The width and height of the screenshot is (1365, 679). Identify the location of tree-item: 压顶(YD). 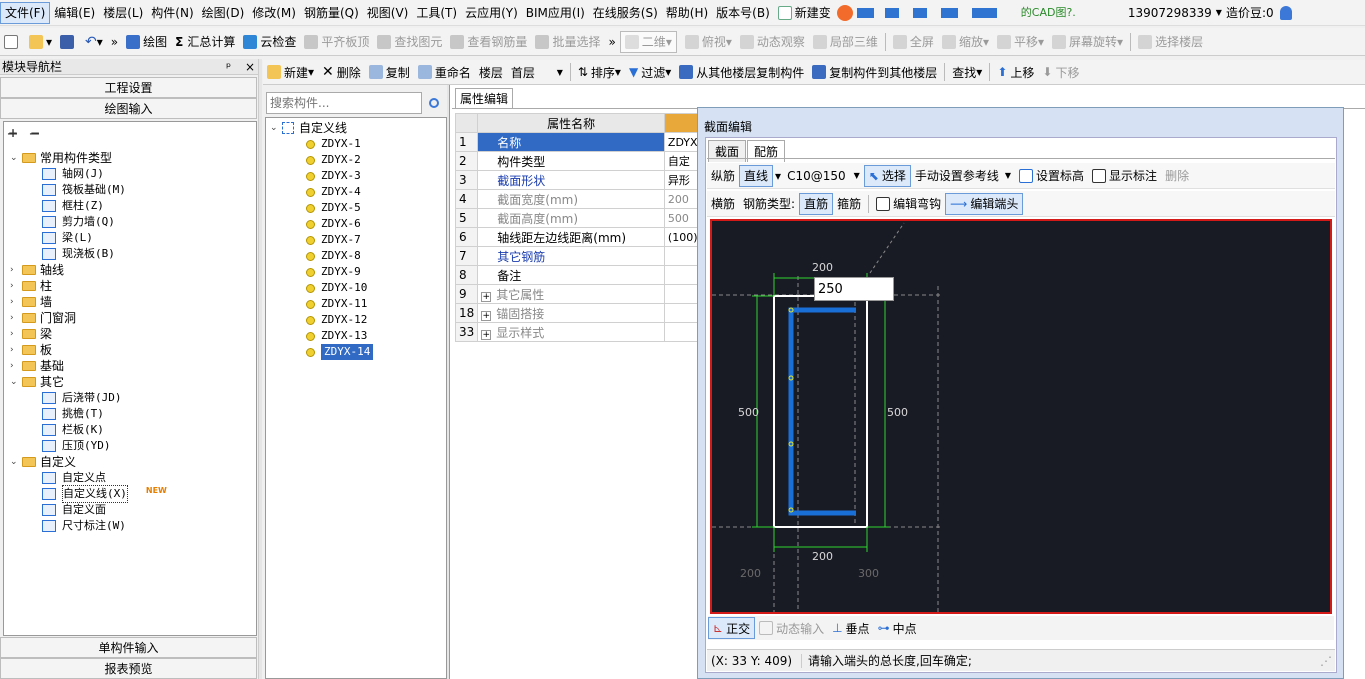
(76, 446).